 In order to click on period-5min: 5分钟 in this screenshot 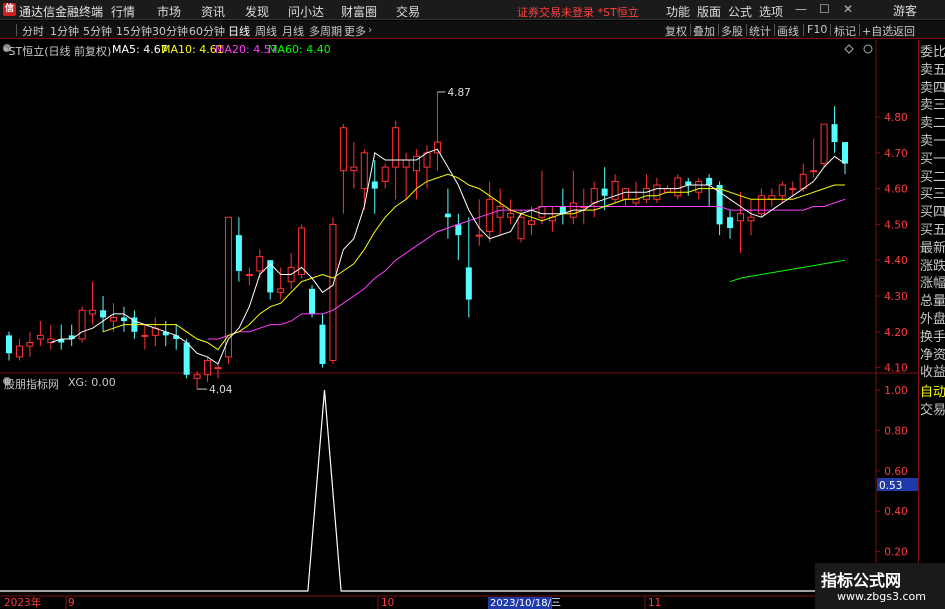, I will do `click(97, 31)`.